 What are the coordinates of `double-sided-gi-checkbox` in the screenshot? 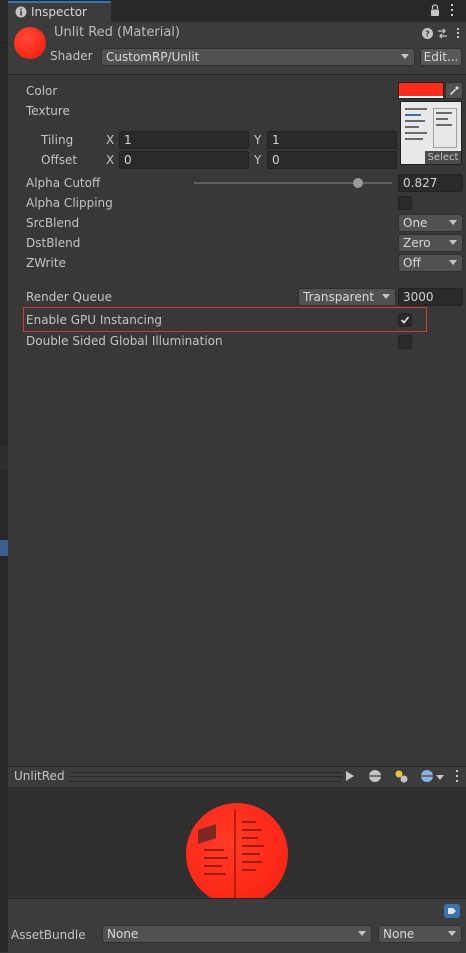 It's located at (405, 342).